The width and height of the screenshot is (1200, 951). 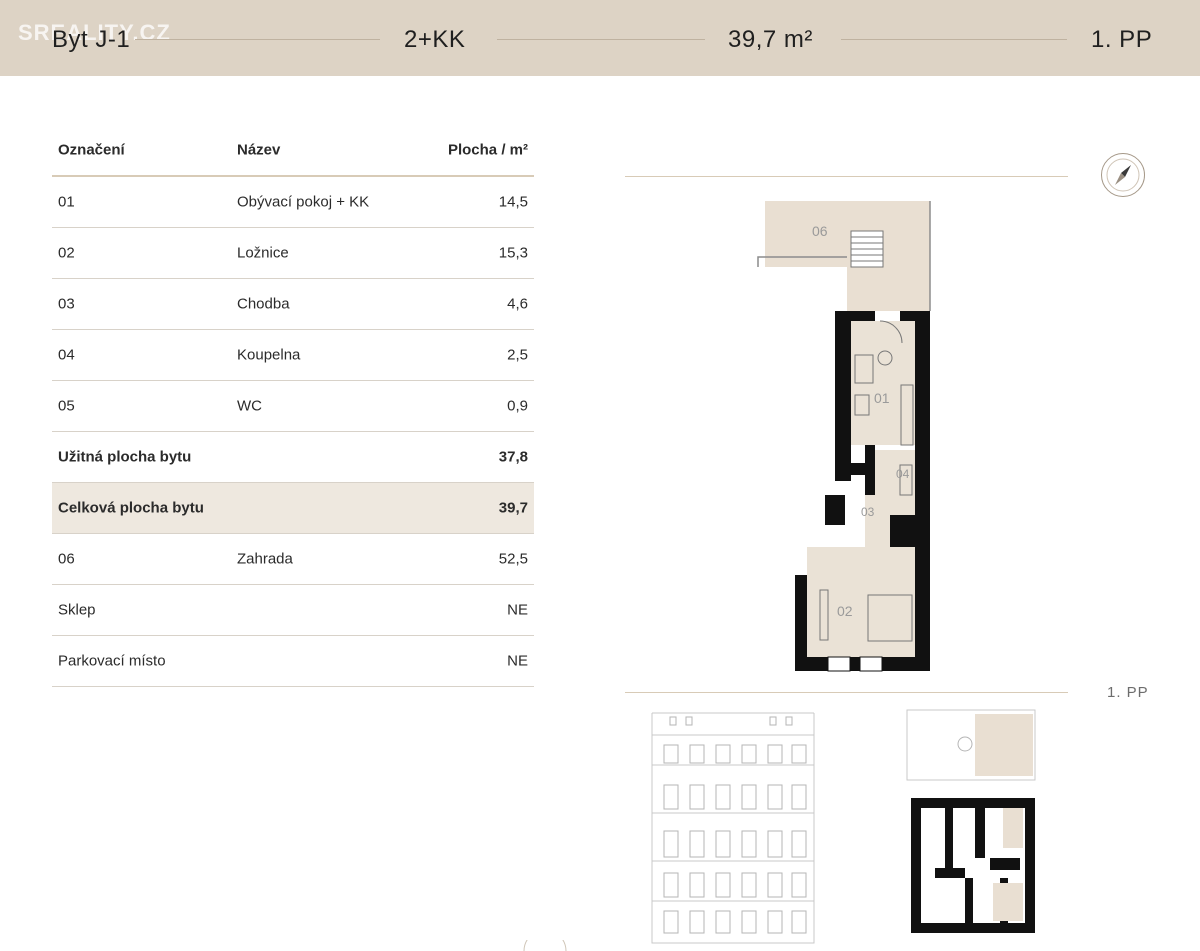 I want to click on room-area: 14,5, so click(x=513, y=202).